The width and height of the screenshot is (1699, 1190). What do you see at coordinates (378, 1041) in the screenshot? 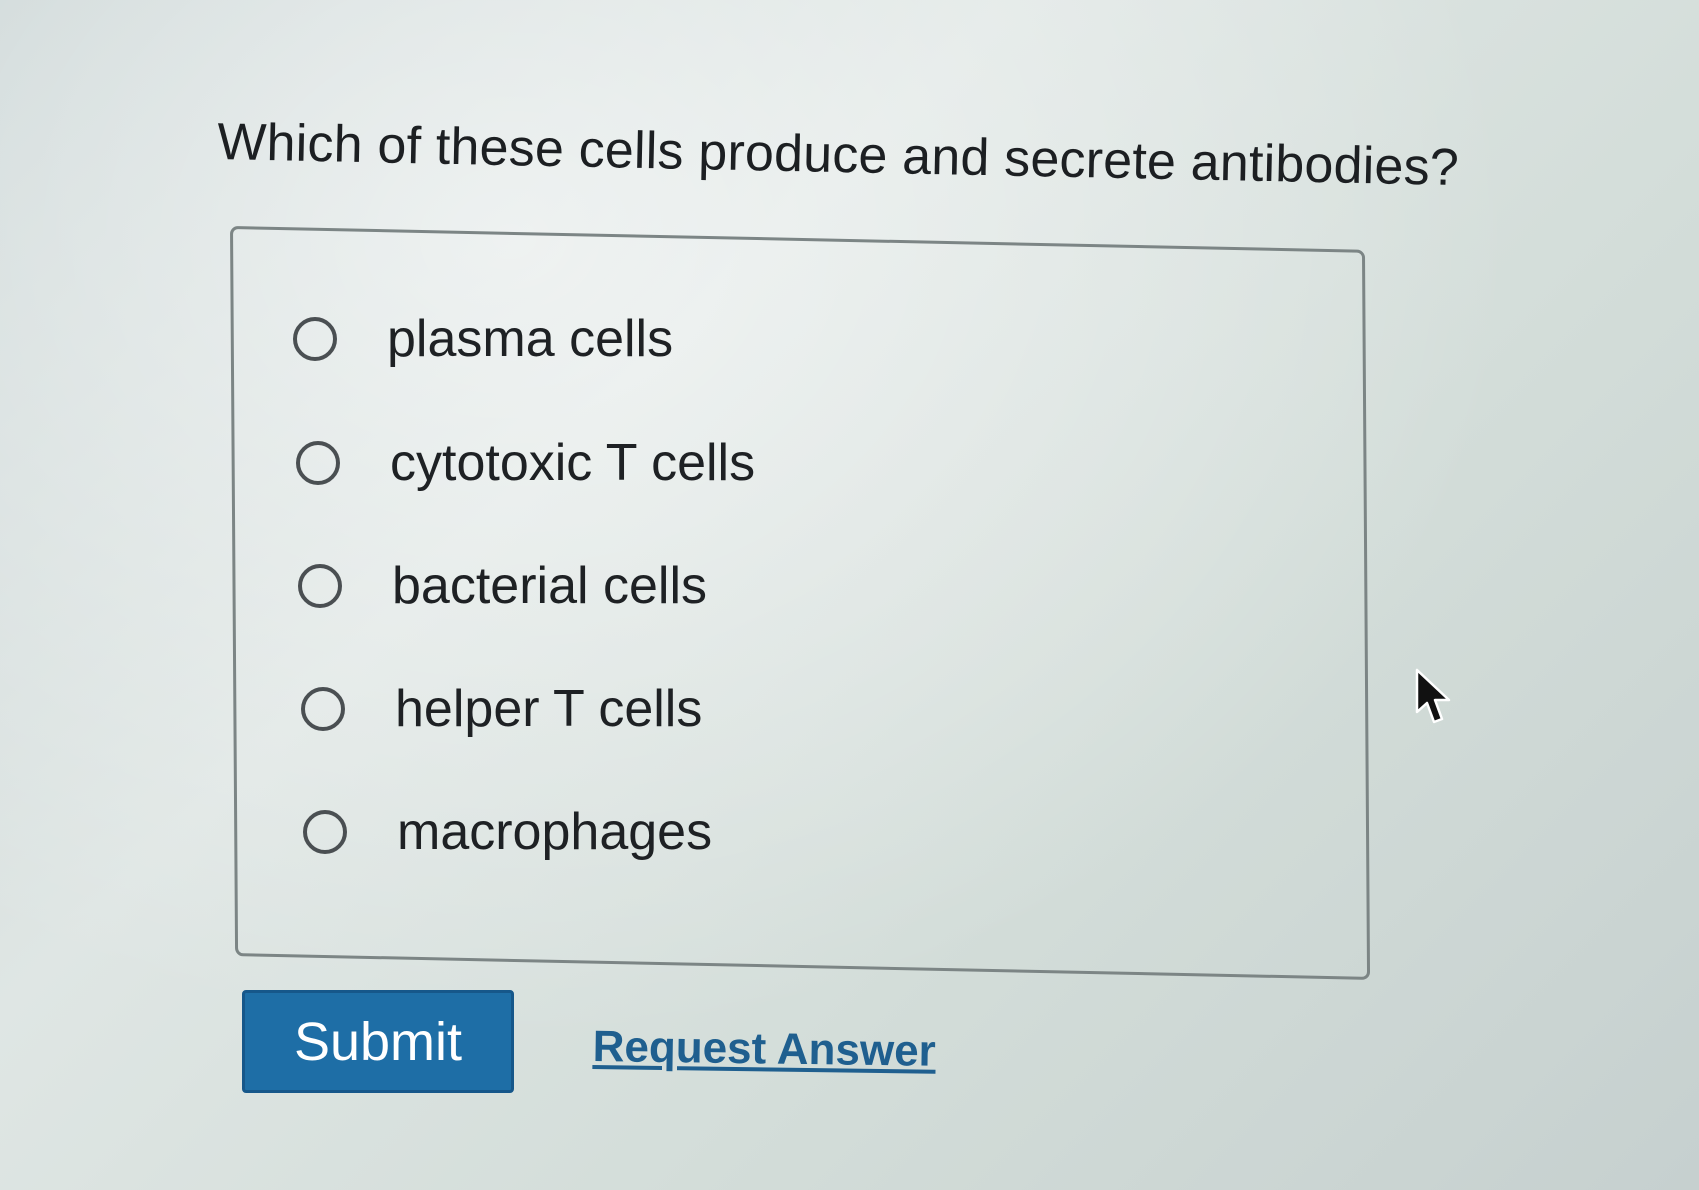
I see `submit-button: Submit` at bounding box center [378, 1041].